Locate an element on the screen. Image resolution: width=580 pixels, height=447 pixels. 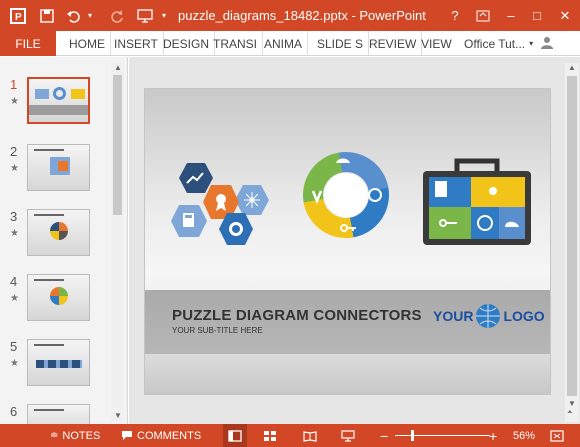
powerpoint-logo-icon: P is located at coordinates (18, 15).